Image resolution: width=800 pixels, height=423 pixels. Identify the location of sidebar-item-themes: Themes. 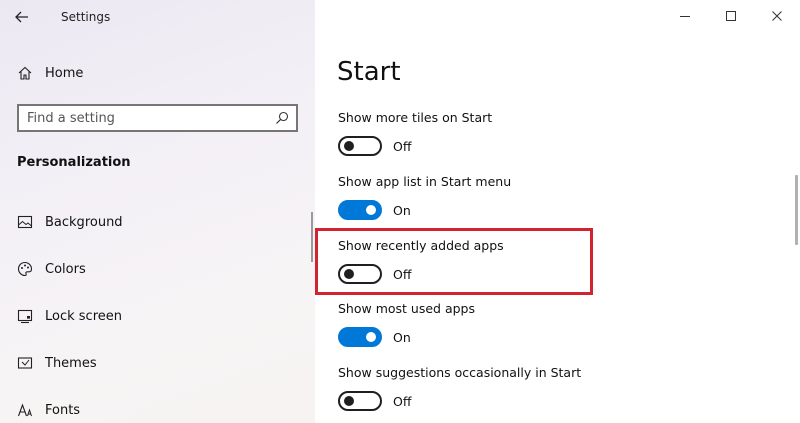
(157, 363).